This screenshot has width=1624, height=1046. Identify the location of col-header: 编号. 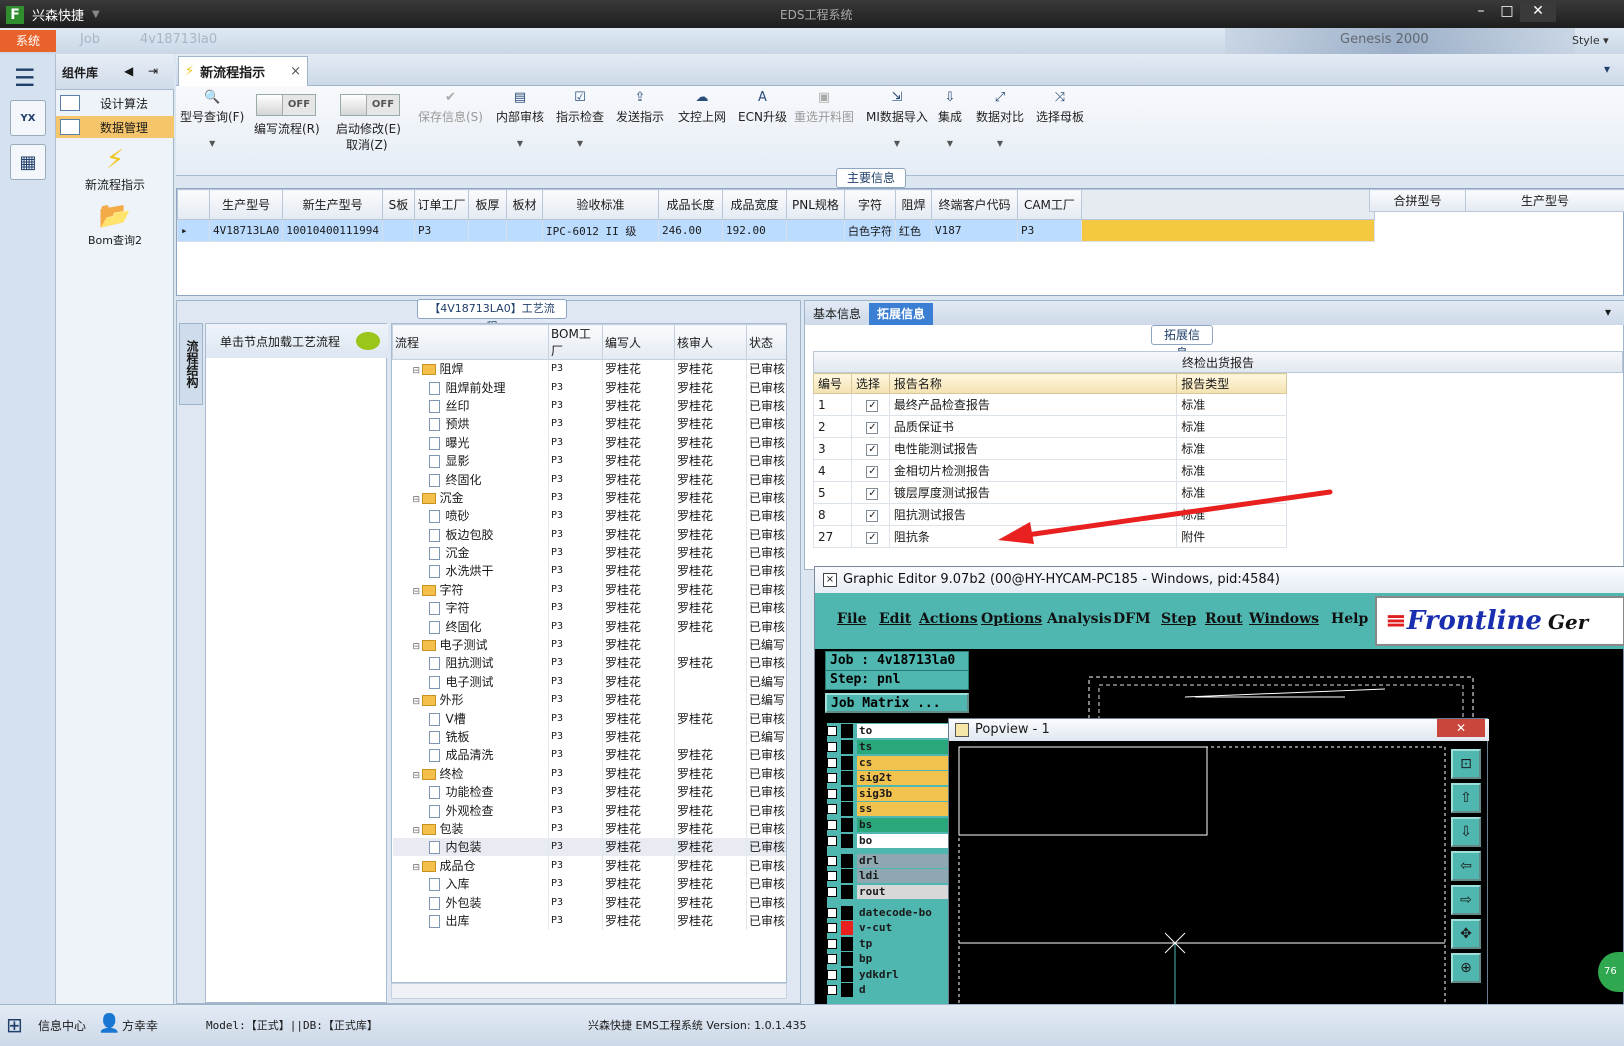
(832, 383).